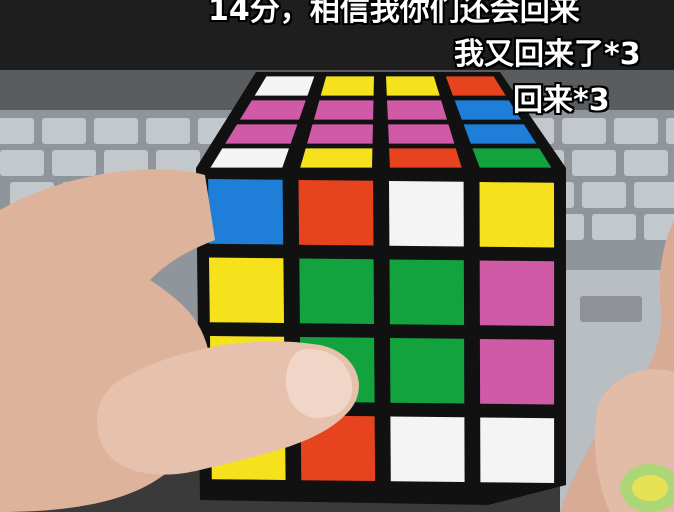 The height and width of the screenshot is (512, 674). I want to click on watermark-logo-inner, so click(650, 488).